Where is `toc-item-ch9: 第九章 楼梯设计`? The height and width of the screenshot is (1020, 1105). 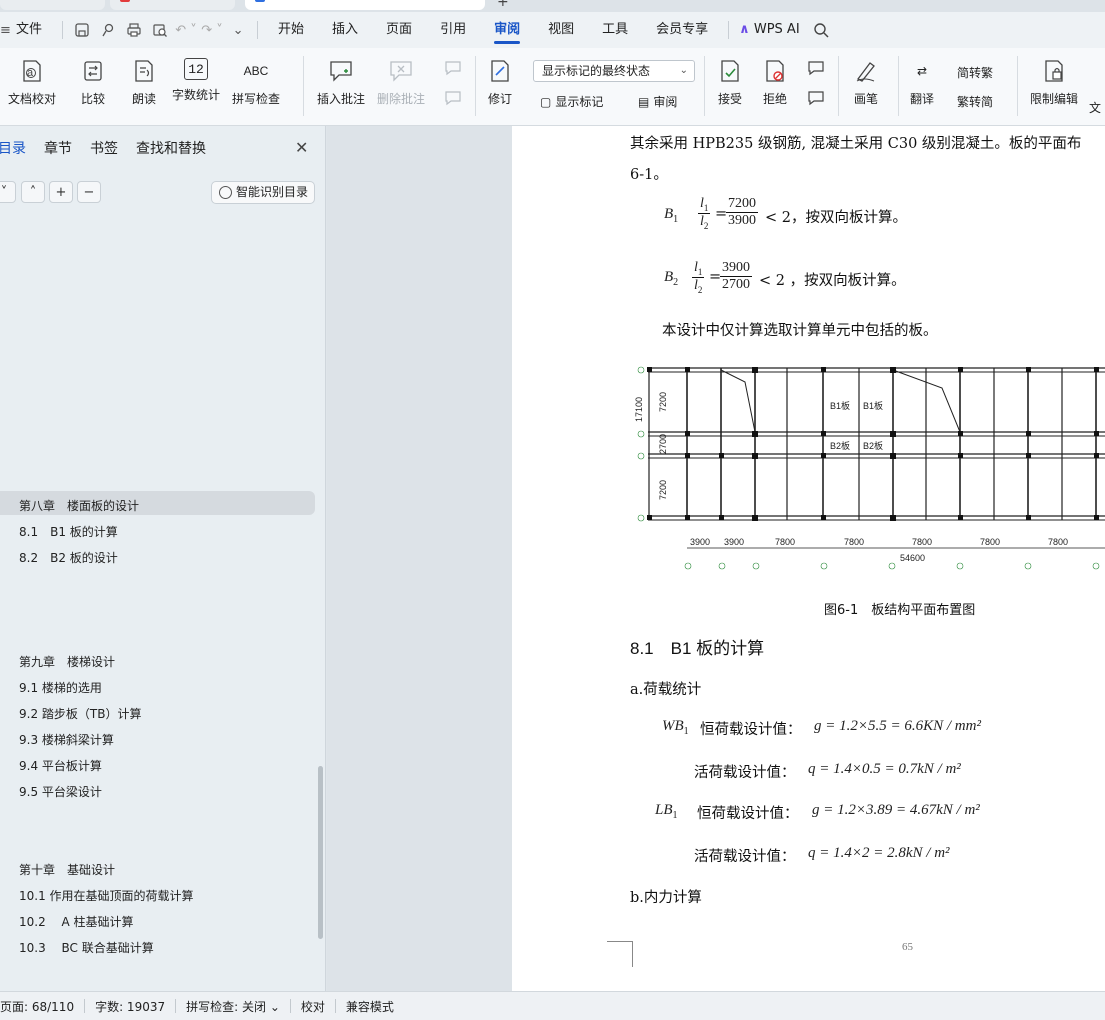 toc-item-ch9: 第九章 楼梯设计 is located at coordinates (67, 661).